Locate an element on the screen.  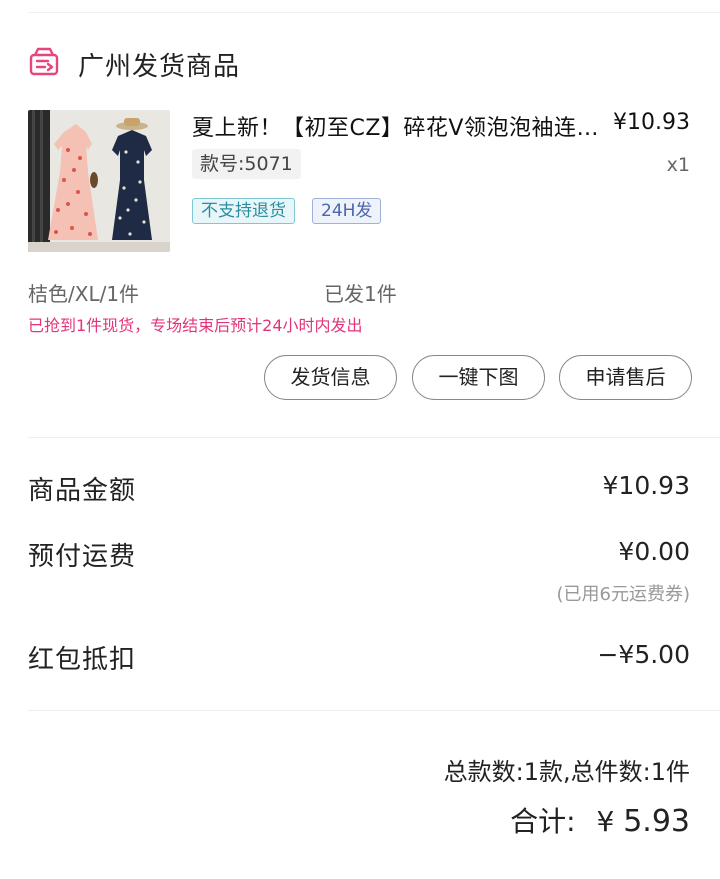
product-title: 夏上新！【初至CZ】碎花V领泡泡袖连衣裙 is located at coordinates (396, 126).